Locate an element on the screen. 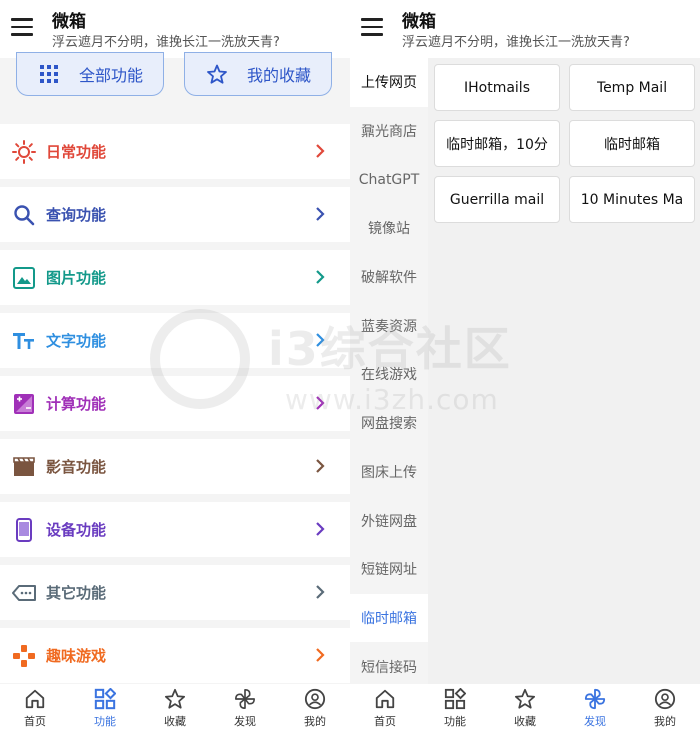  category-media: 影音功能 is located at coordinates (175, 466).